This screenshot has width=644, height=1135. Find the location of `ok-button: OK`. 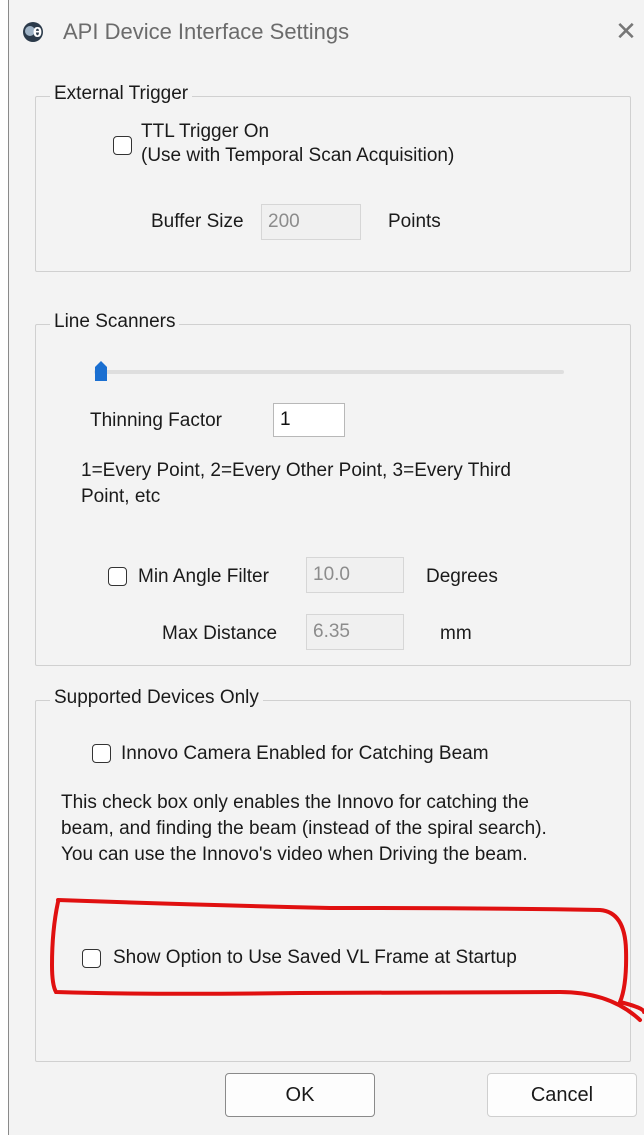

ok-button: OK is located at coordinates (300, 1095).